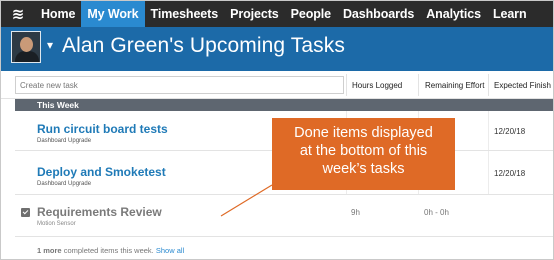 This screenshot has width=554, height=260. Describe the element at coordinates (27, 56) in the screenshot. I see `avatar-body` at that location.